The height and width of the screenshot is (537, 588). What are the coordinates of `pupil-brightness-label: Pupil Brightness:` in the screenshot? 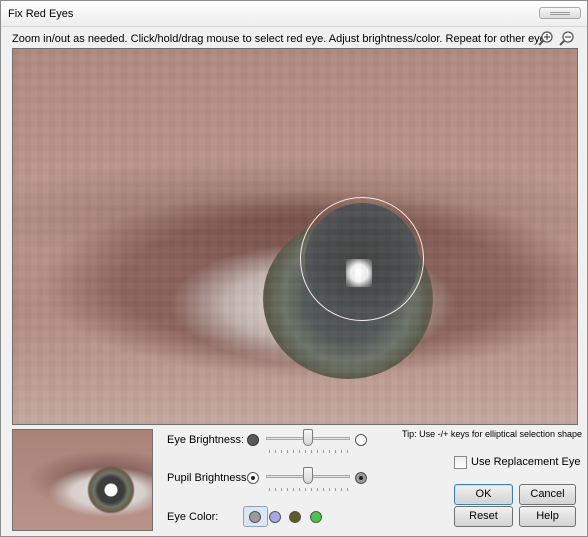 It's located at (208, 478).